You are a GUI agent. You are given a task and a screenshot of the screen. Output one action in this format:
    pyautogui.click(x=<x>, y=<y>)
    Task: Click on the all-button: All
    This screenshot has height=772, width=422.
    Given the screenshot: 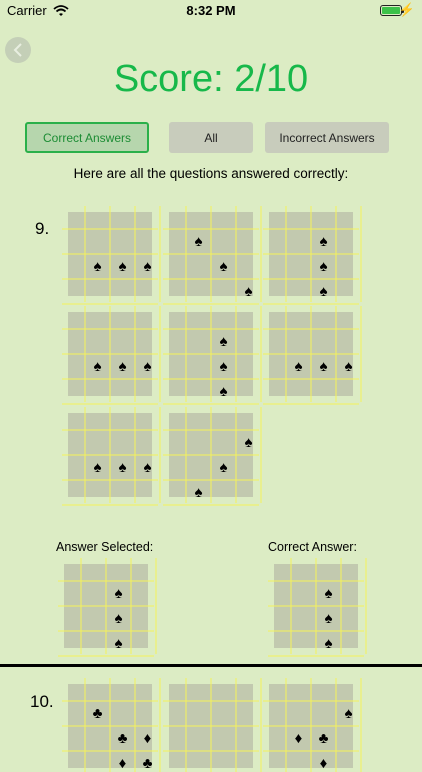 What is the action you would take?
    pyautogui.click(x=211, y=137)
    